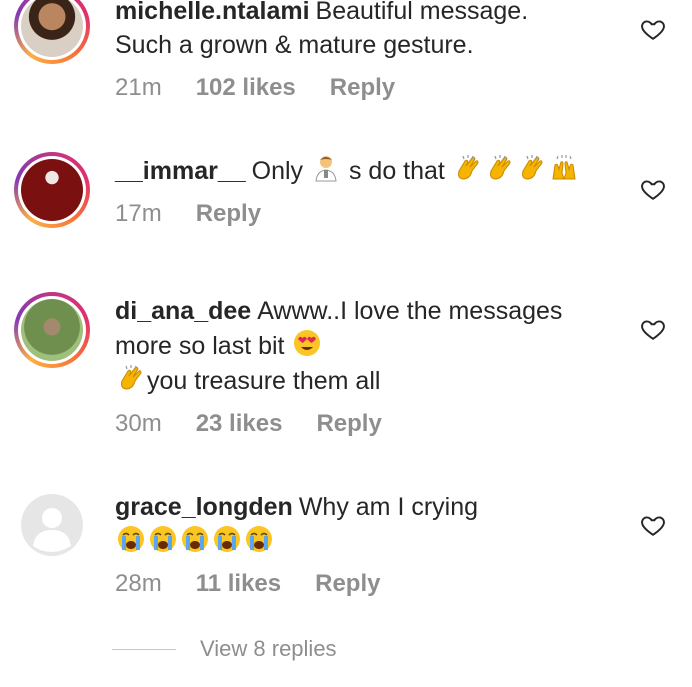  I want to click on comment-text: __immar__ Only s do that, so click(365, 170).